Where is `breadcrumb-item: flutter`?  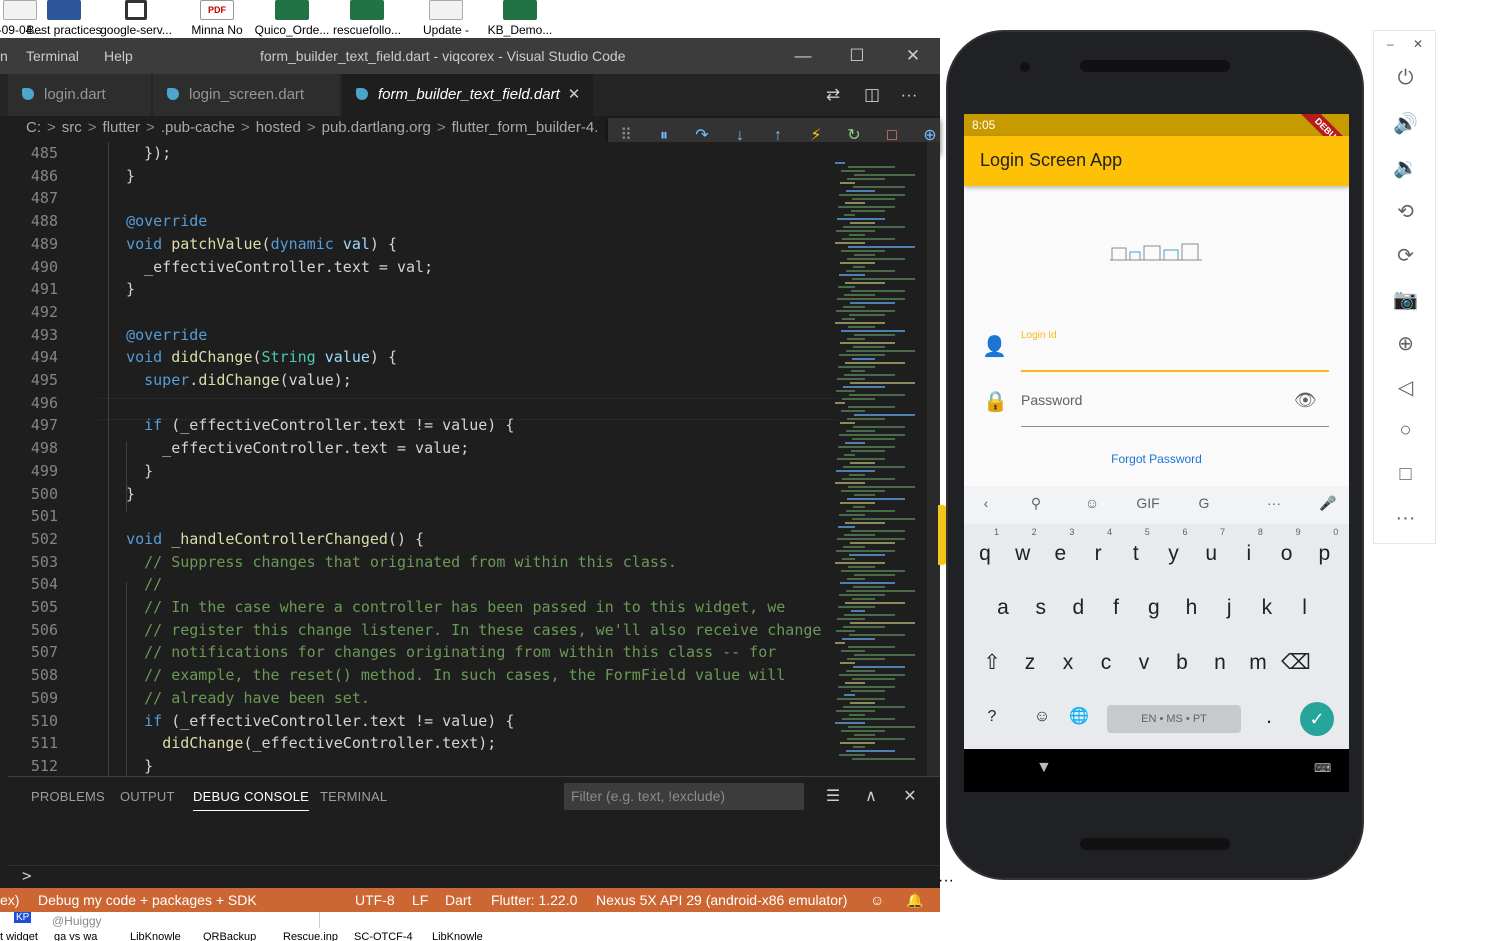 breadcrumb-item: flutter is located at coordinates (122, 127).